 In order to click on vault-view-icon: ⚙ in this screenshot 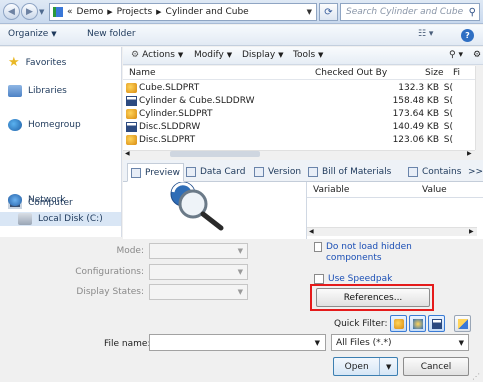, I will do `click(477, 55)`.